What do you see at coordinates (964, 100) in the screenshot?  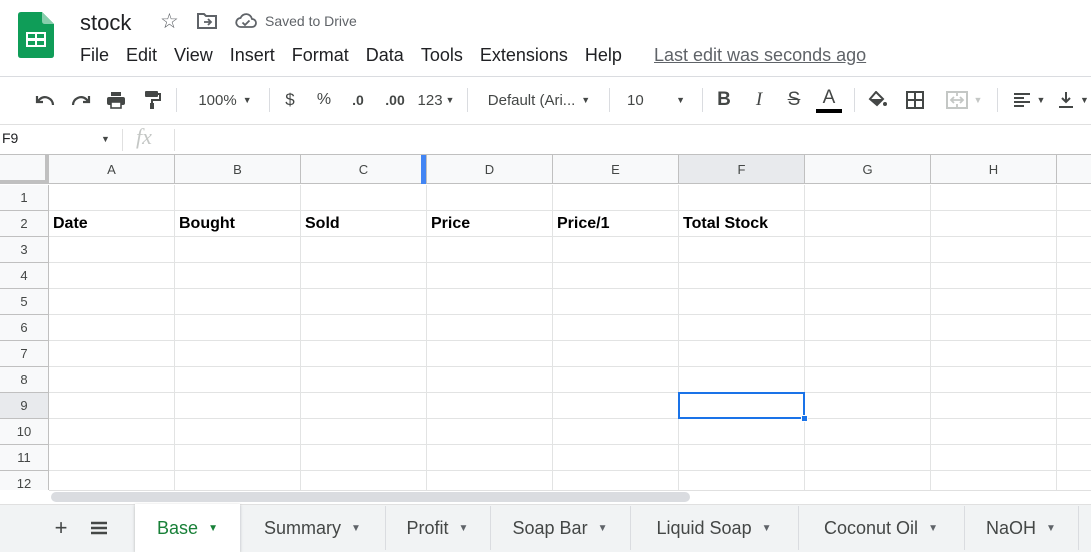 I see `merge-cells-icon: ▼` at bounding box center [964, 100].